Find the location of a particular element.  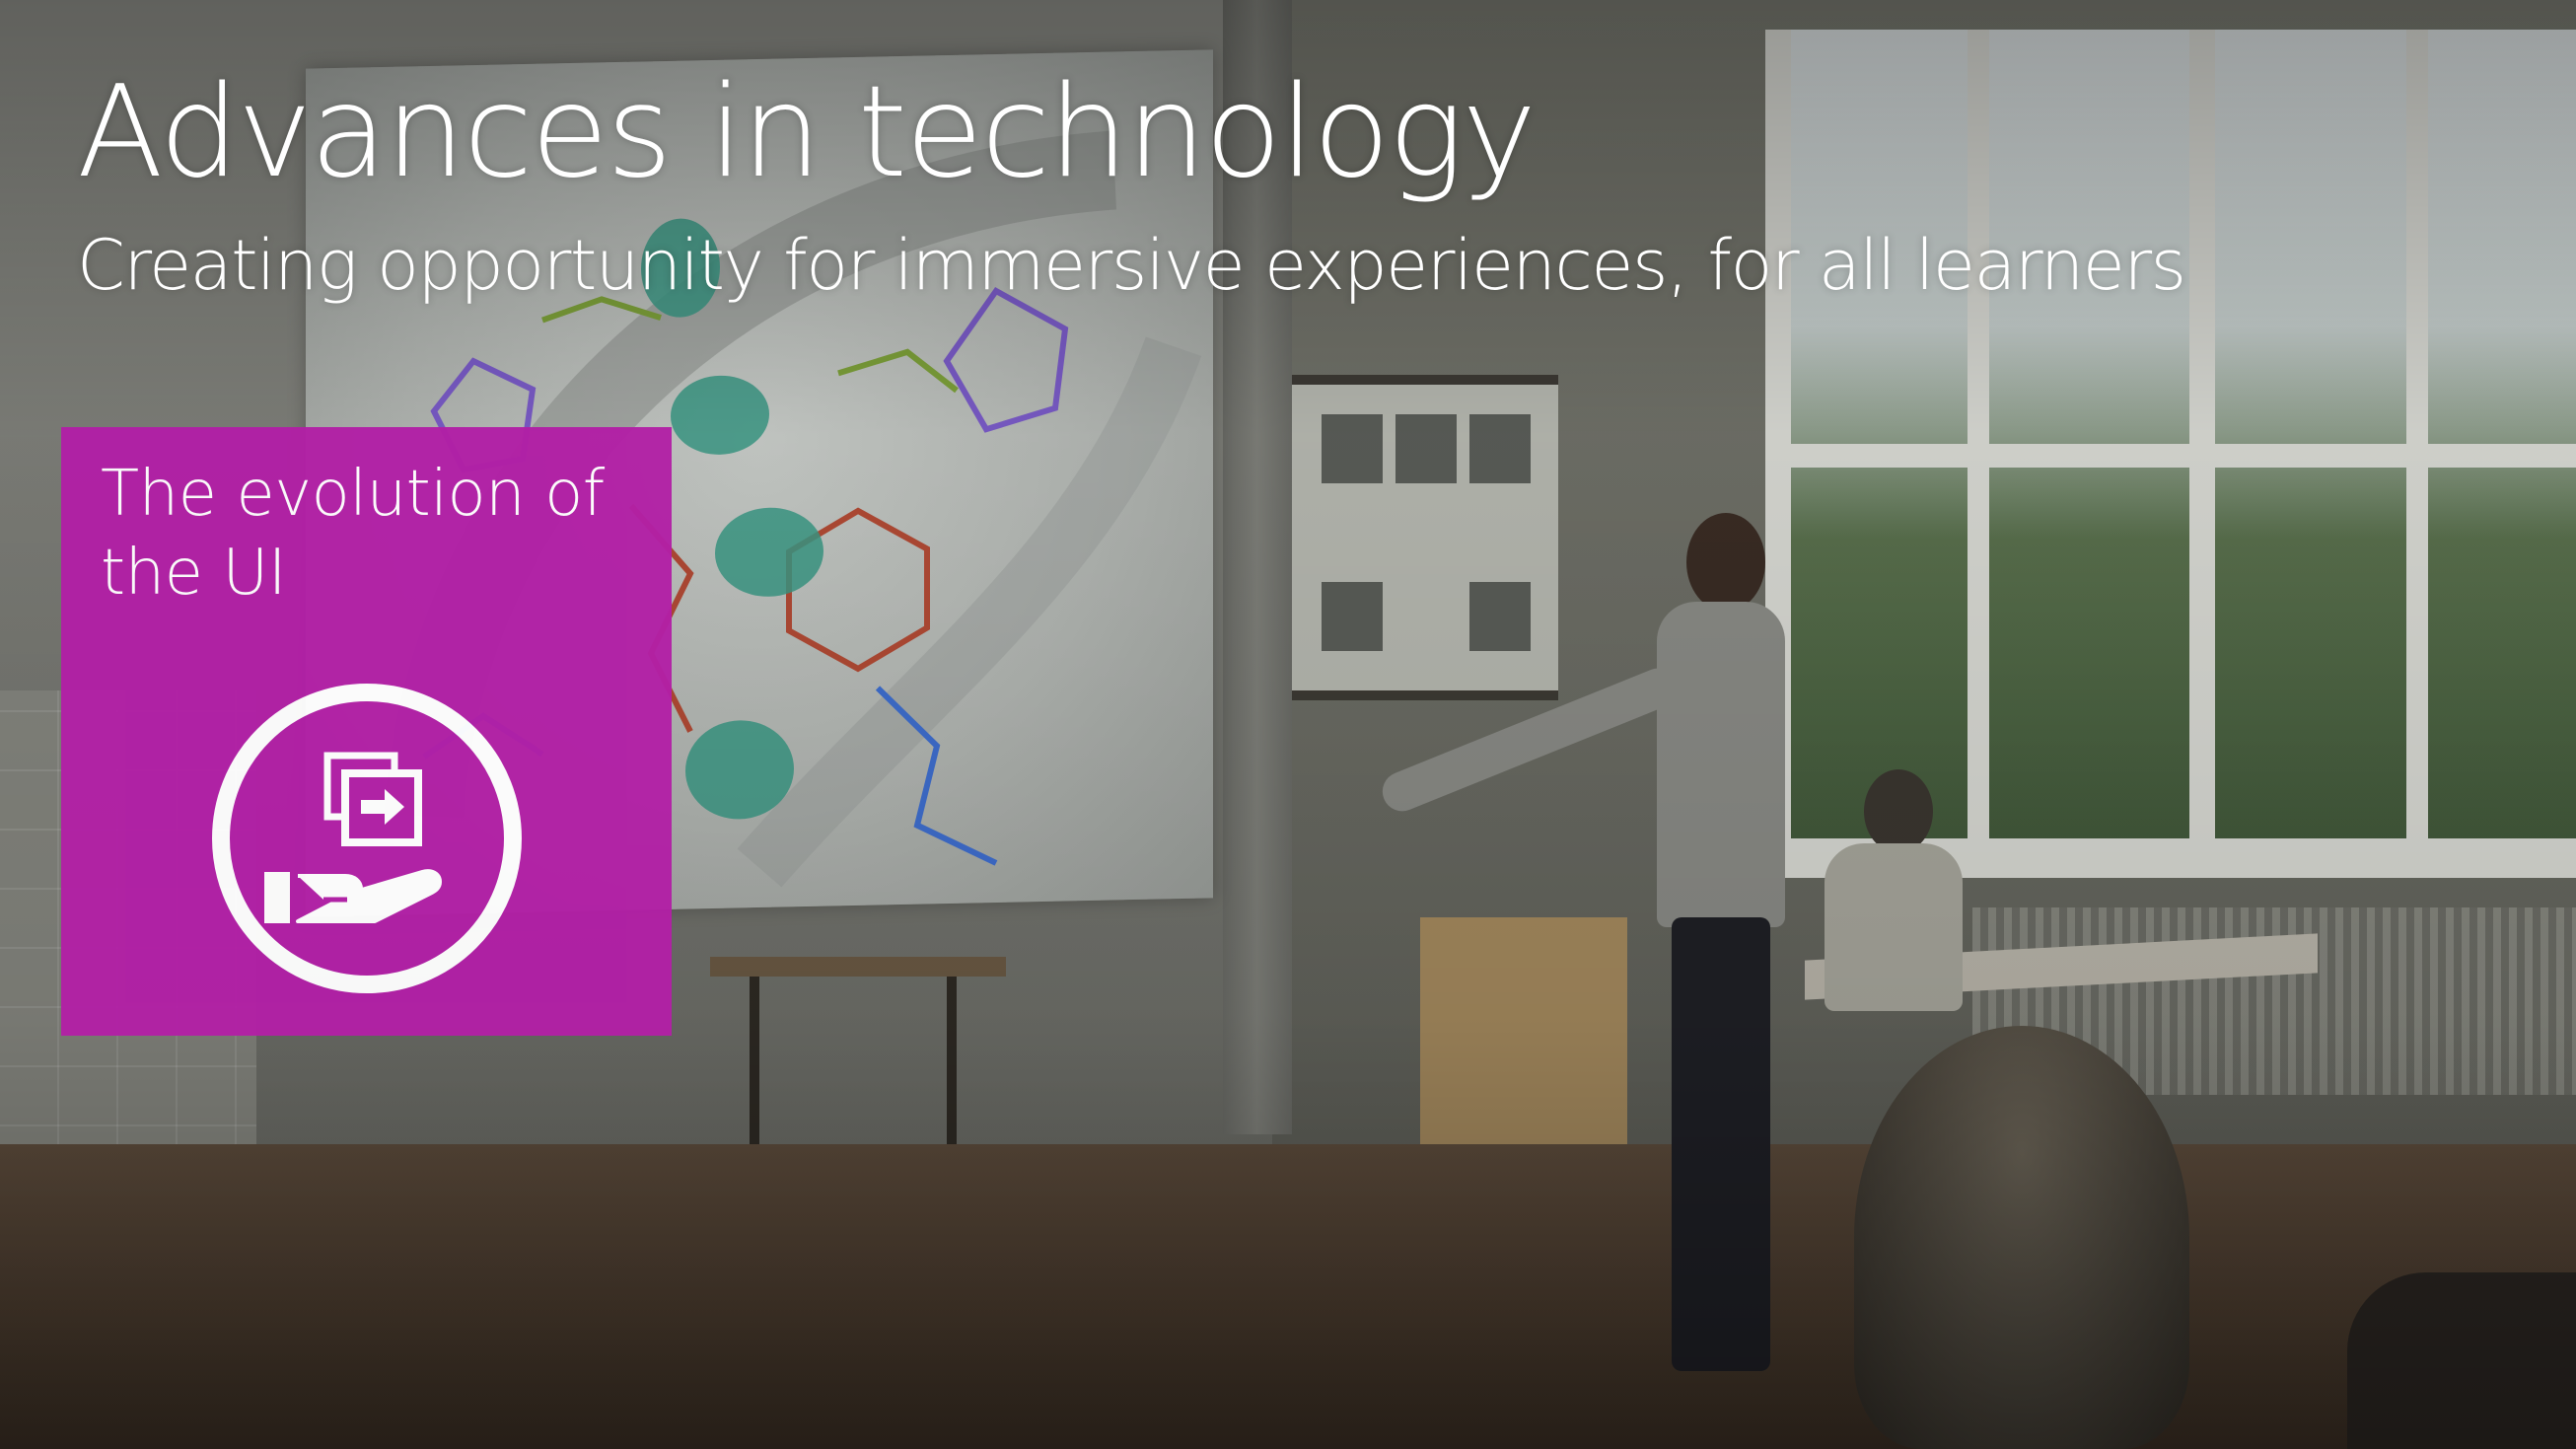

hand-presenting-slide-icon is located at coordinates (367, 838).